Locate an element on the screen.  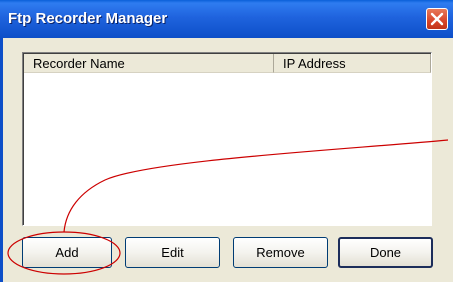
remove-button: Remove is located at coordinates (280, 252).